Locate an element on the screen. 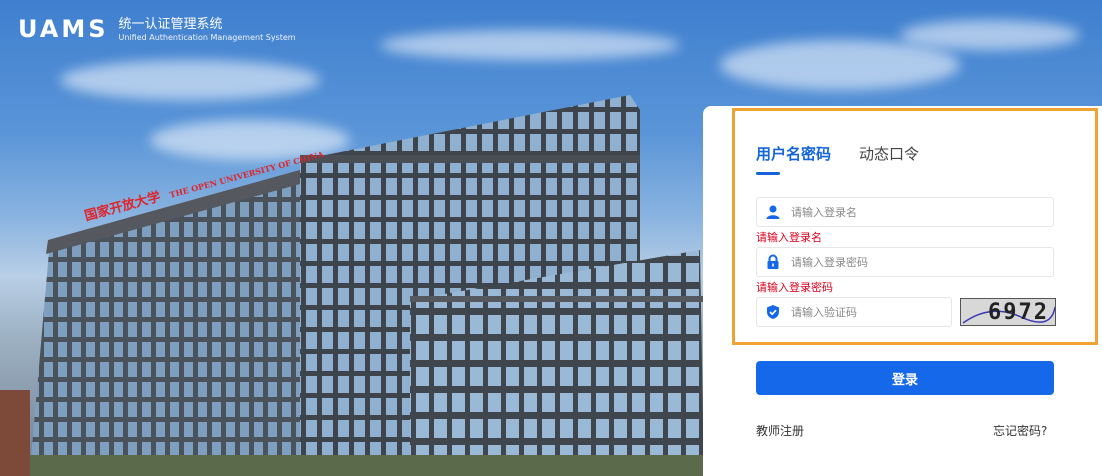 Image resolution: width=1102 pixels, height=476 pixels. password-field-wrapper is located at coordinates (905, 262).